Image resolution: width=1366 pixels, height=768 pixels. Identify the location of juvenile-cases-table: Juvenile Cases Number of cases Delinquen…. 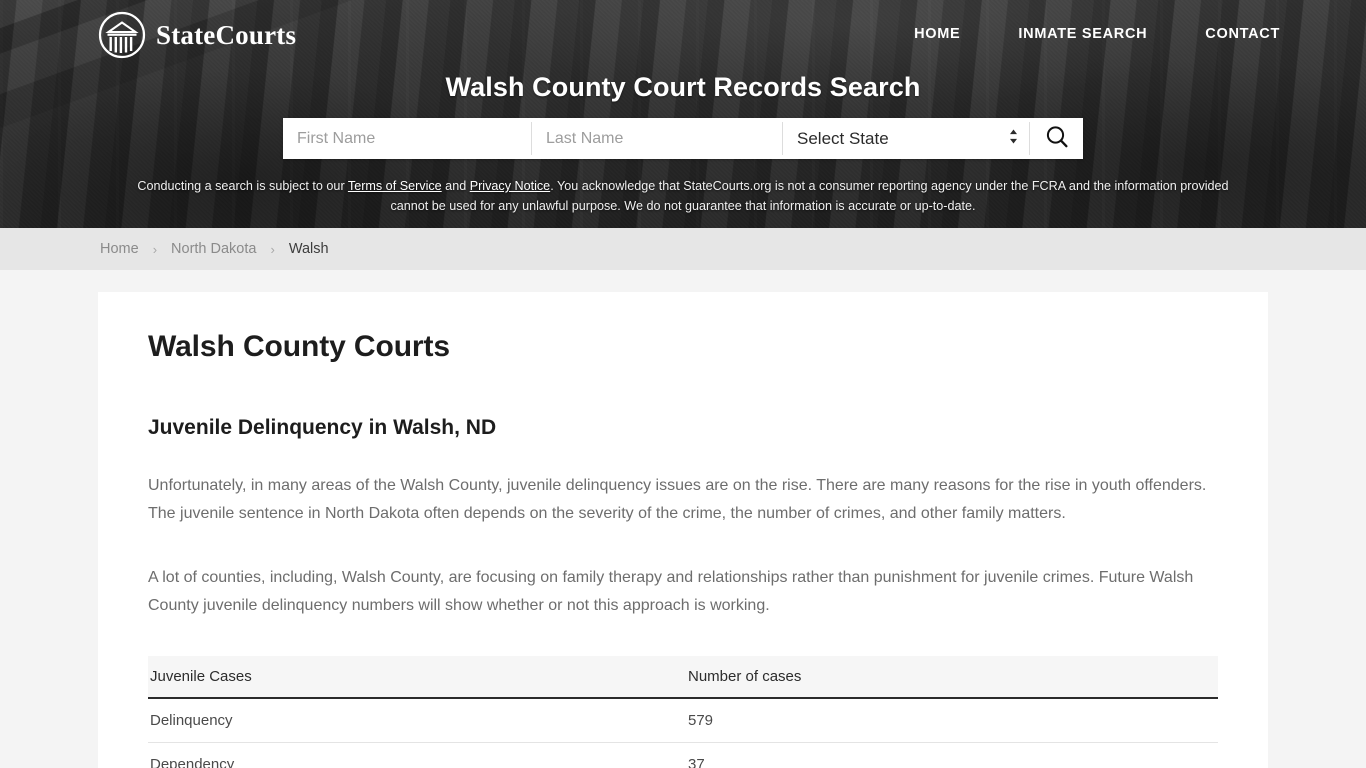
(683, 712).